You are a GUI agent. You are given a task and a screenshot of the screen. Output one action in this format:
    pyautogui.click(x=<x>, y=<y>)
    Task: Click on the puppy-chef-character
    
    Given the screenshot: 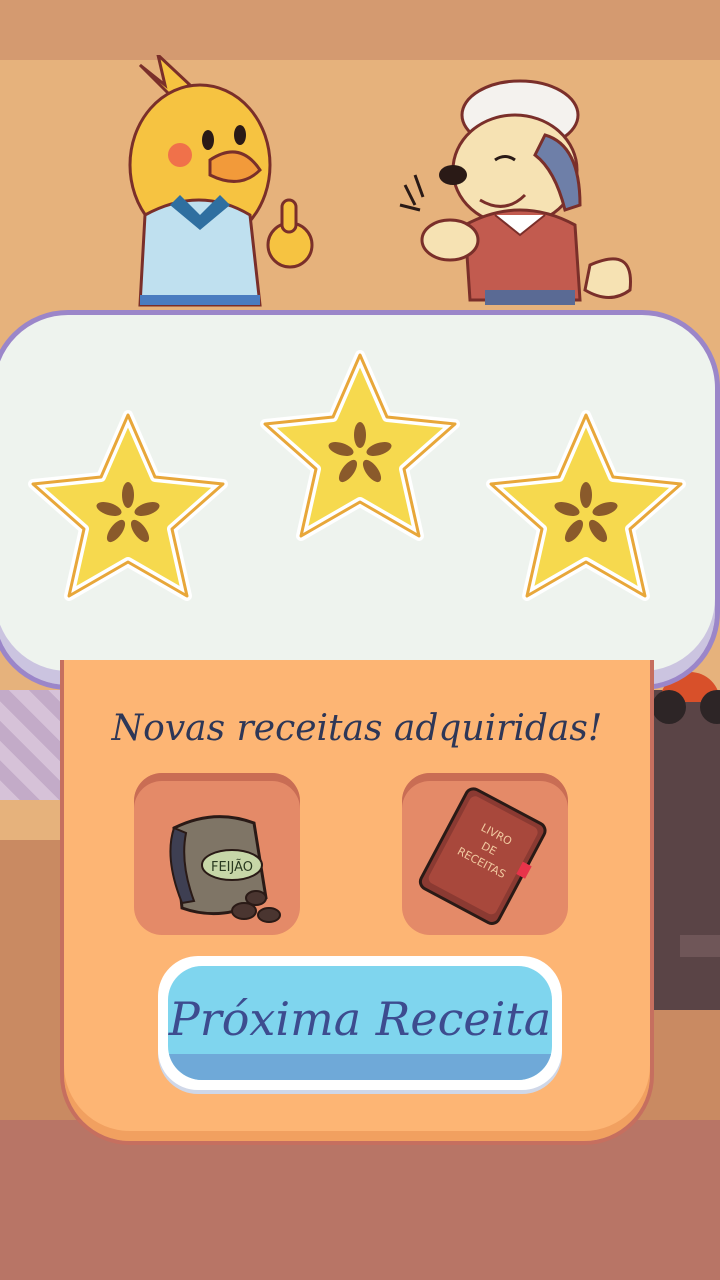 What is the action you would take?
    pyautogui.click(x=515, y=192)
    